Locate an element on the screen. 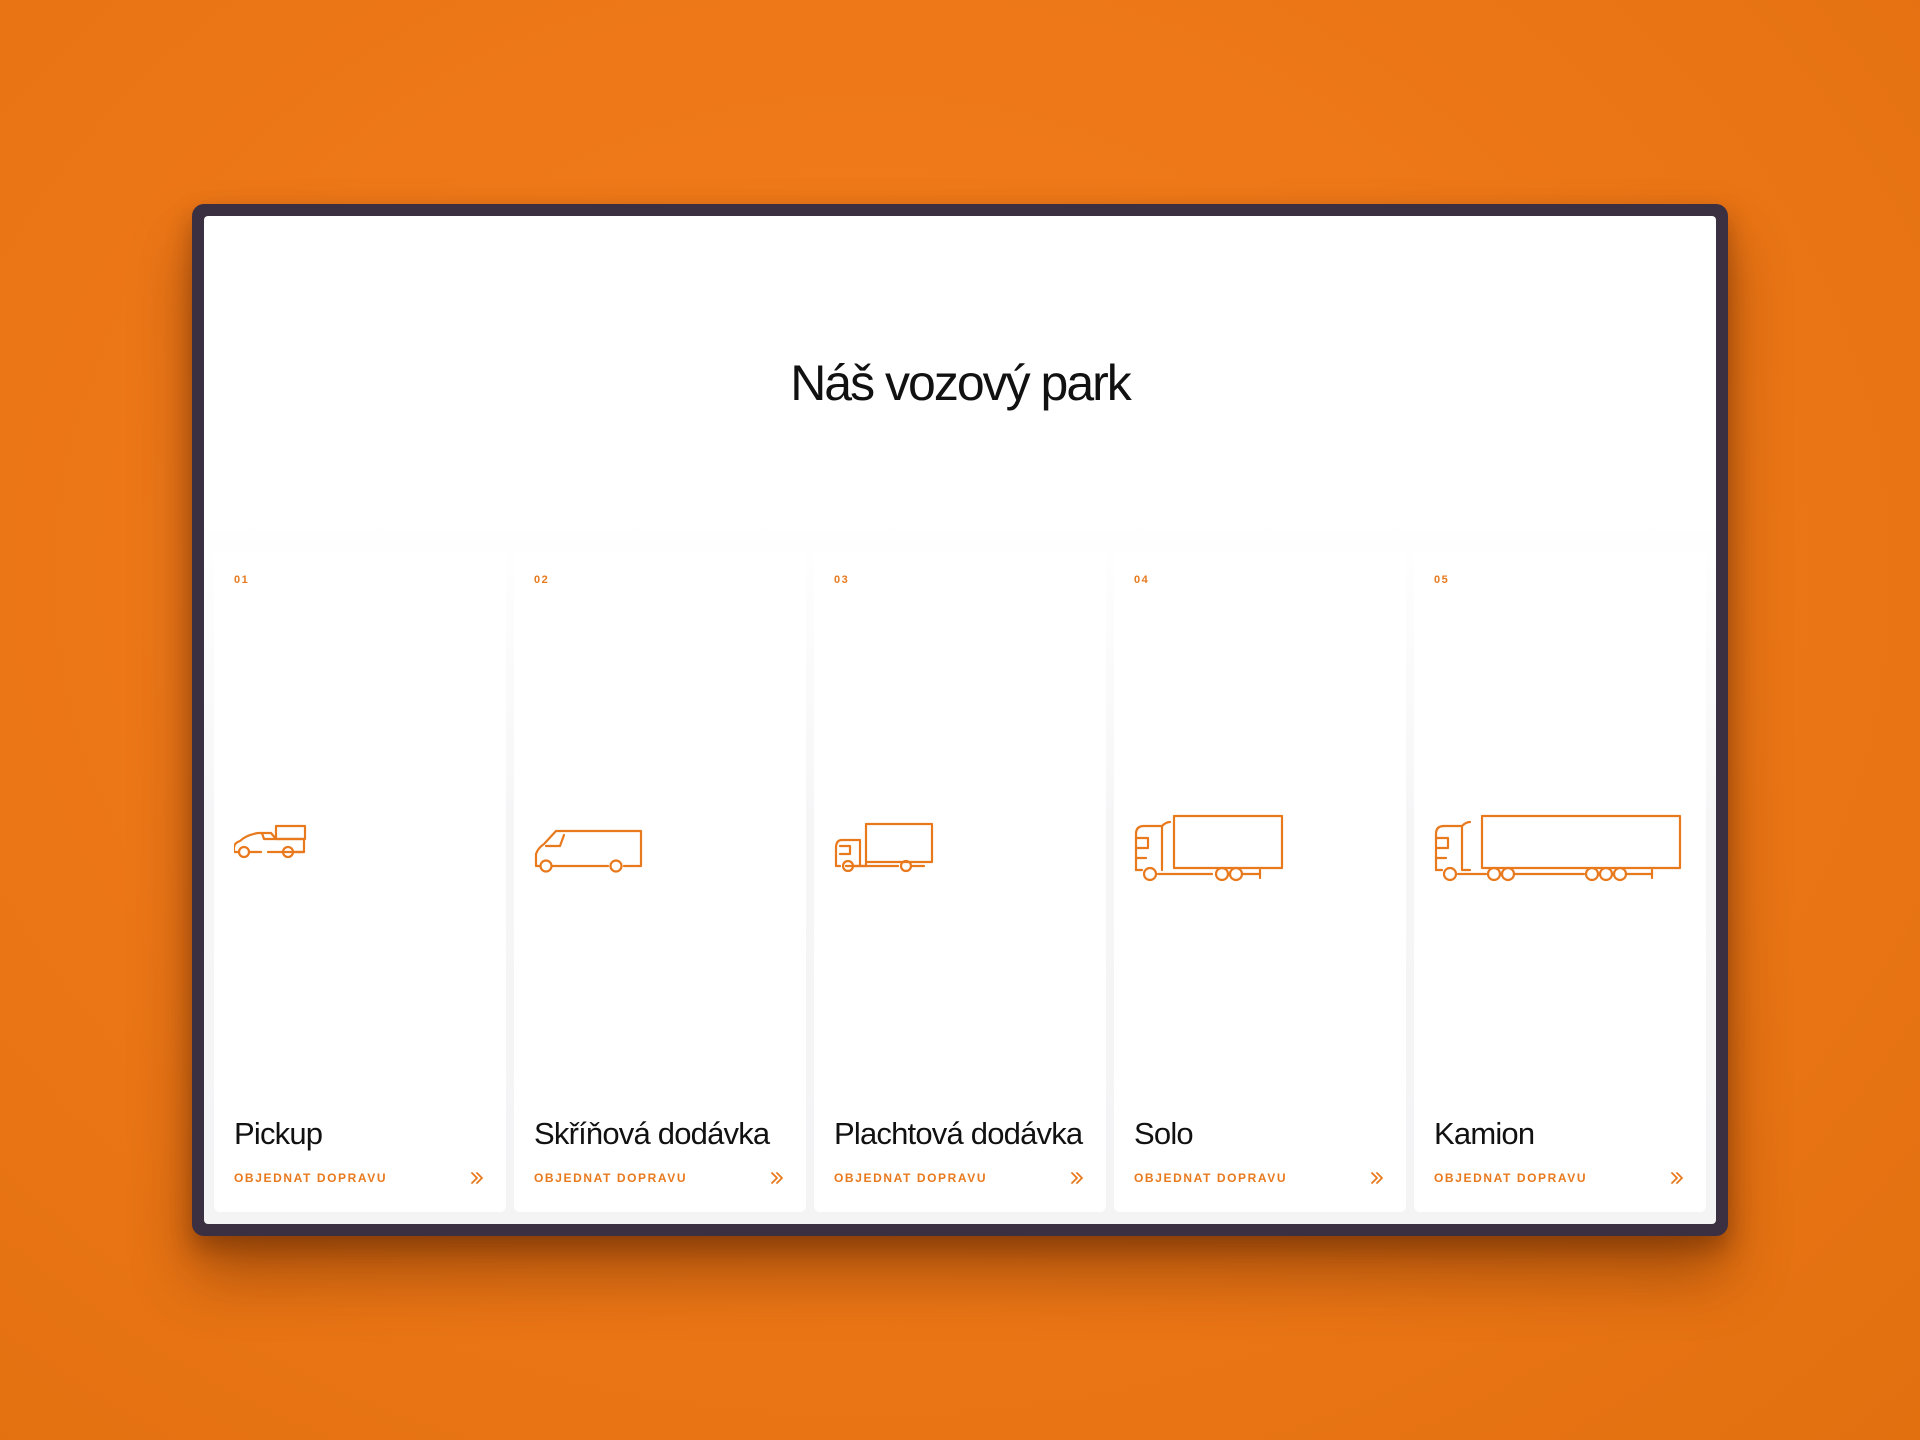 Image resolution: width=1920 pixels, height=1440 pixels. box-van-icon is located at coordinates (594, 848).